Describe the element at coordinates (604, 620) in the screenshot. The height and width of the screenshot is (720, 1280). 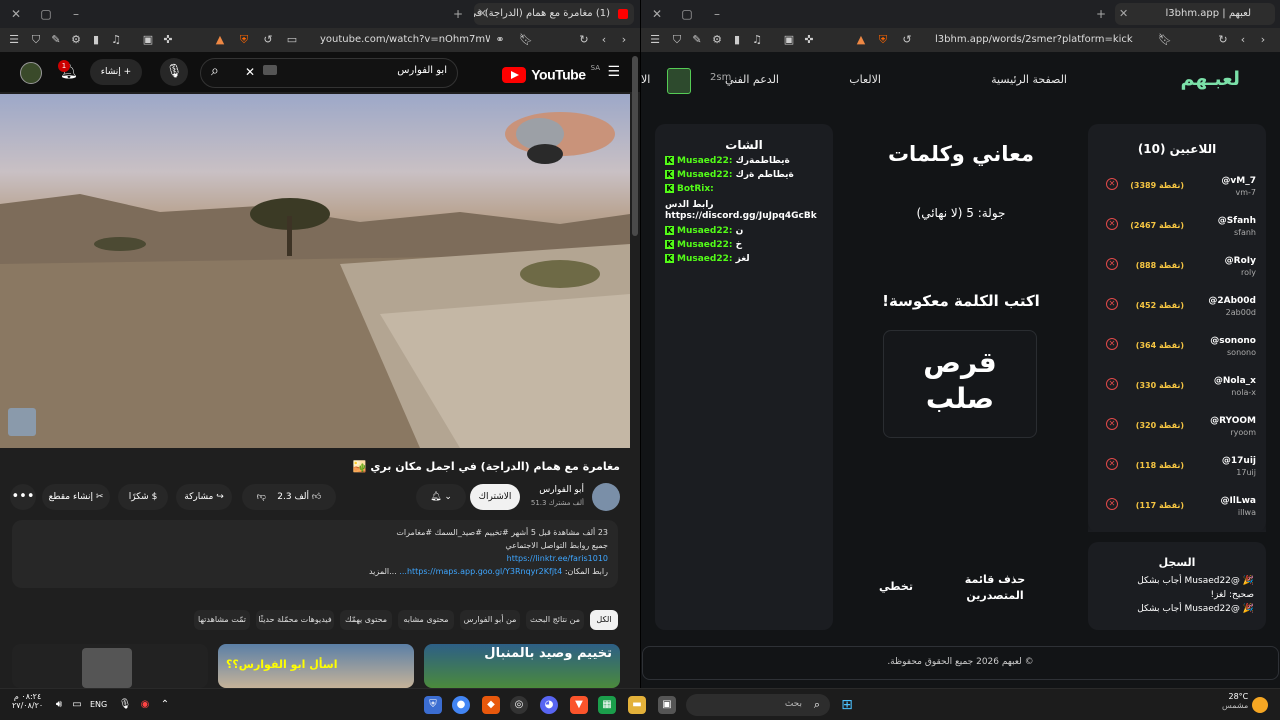
I see `chip-all: الكل` at that location.